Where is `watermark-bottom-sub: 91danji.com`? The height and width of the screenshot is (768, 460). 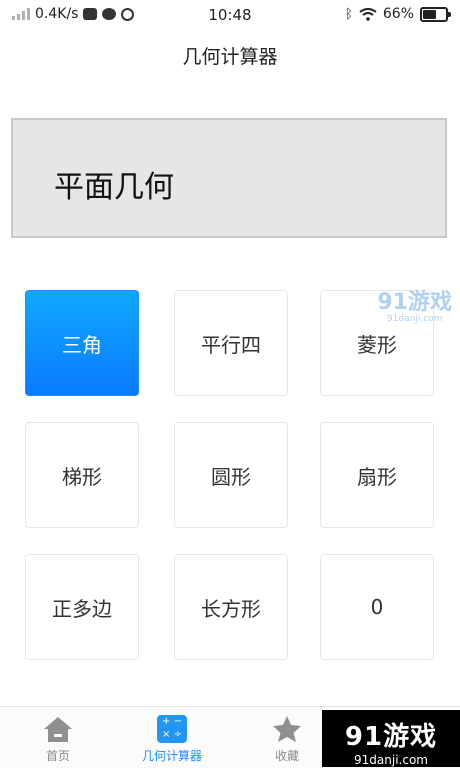
watermark-bottom-sub: 91danji.com is located at coordinates (391, 760).